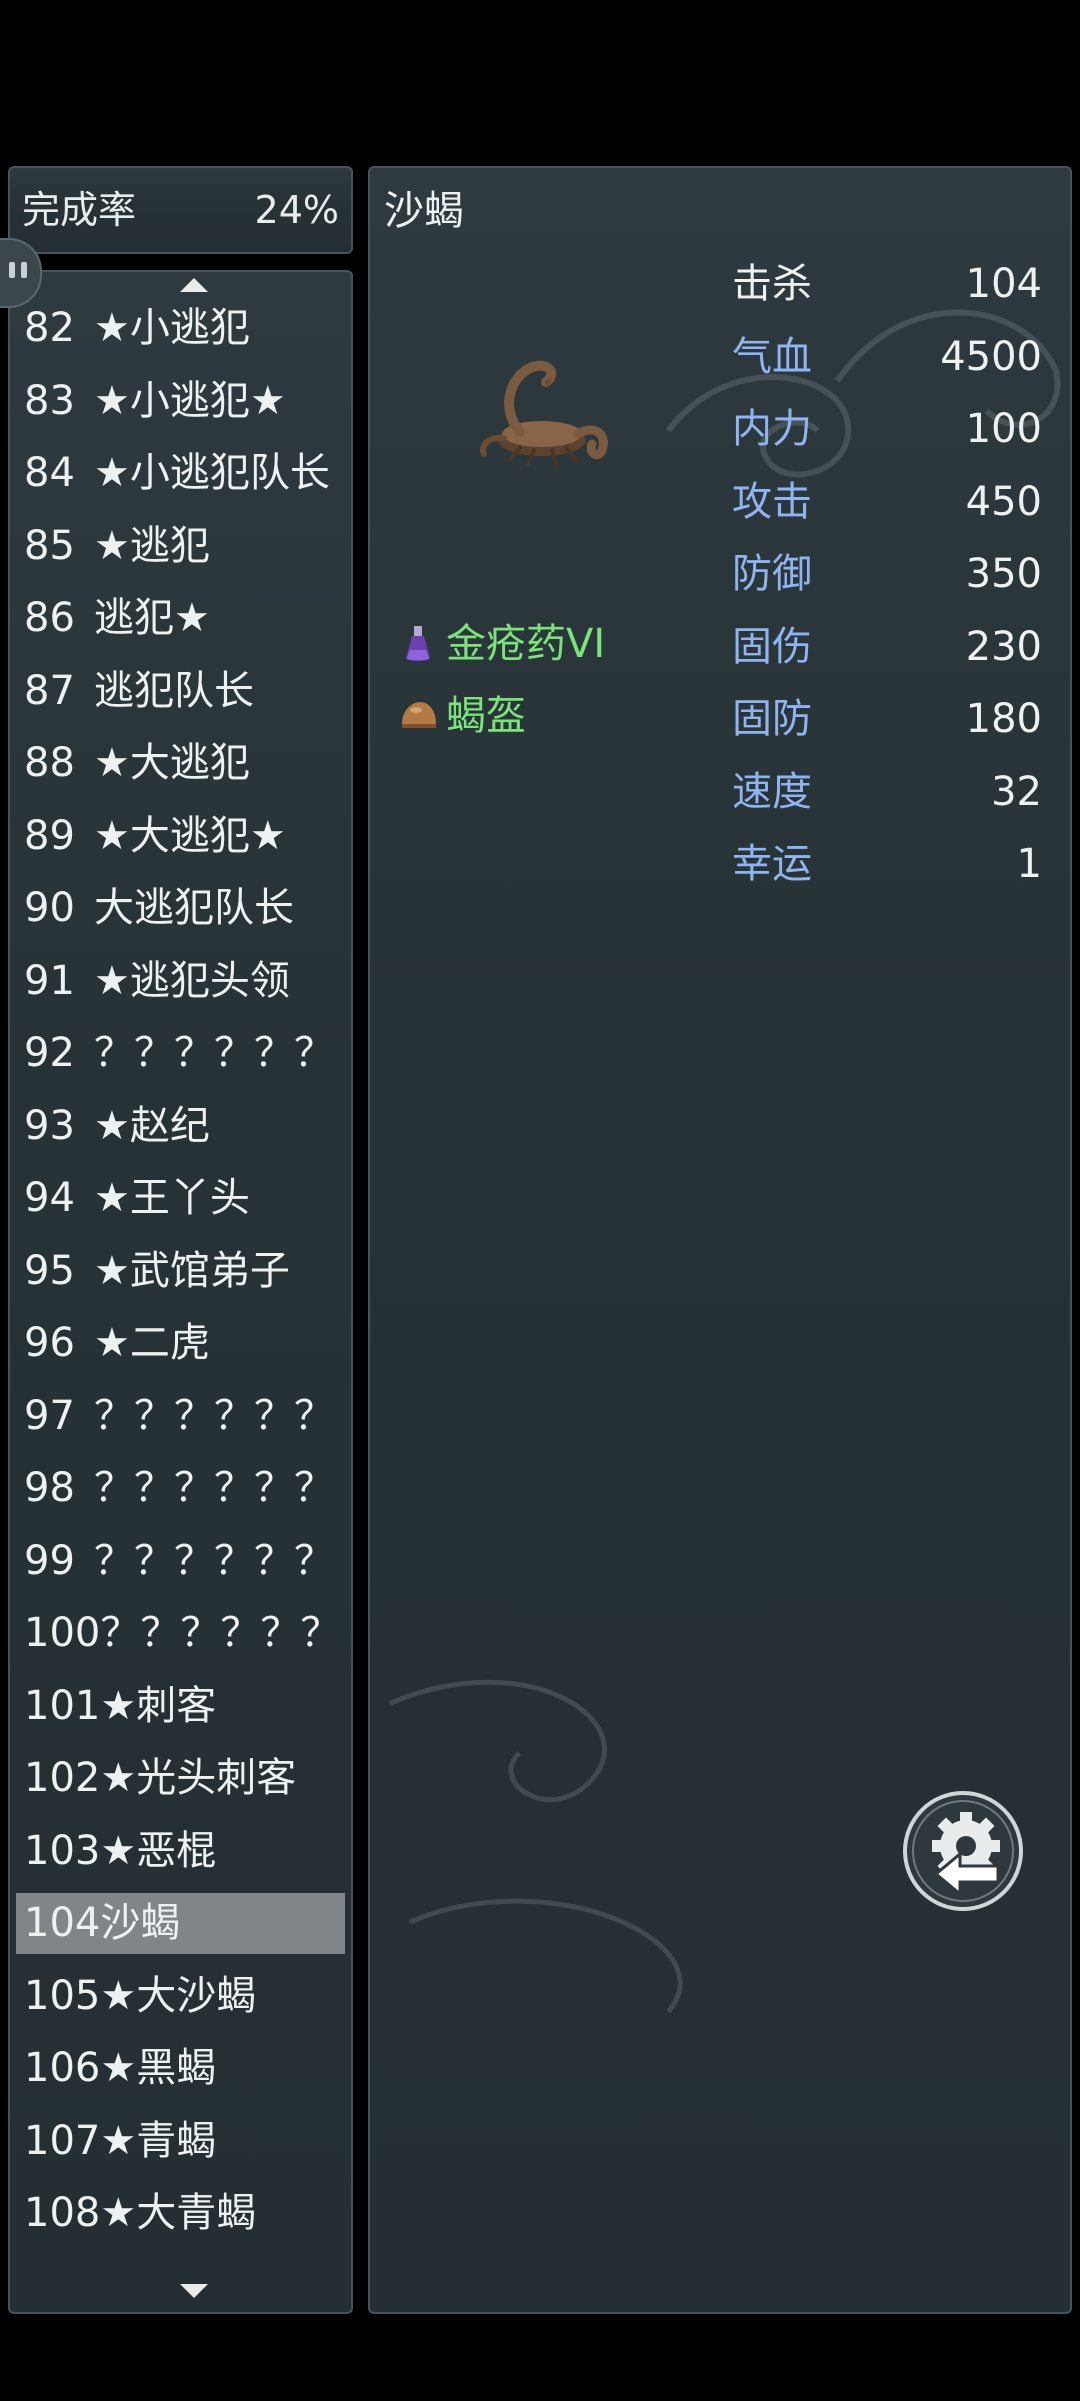 Image resolution: width=1080 pixels, height=2401 pixels. I want to click on enemy-number: 92, so click(49, 1053).